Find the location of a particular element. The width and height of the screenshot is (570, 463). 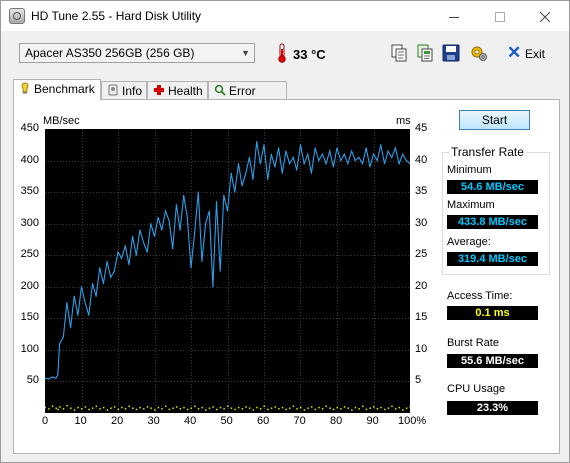

minimize-button is located at coordinates (454, 16).